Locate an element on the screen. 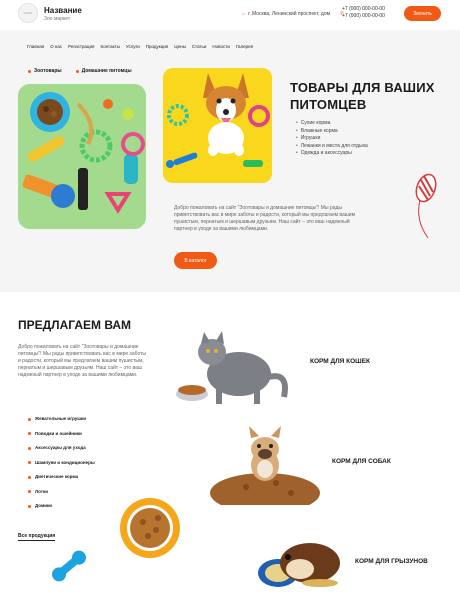 The height and width of the screenshot is (600, 460). nav-item-articles: Статьи is located at coordinates (199, 46).